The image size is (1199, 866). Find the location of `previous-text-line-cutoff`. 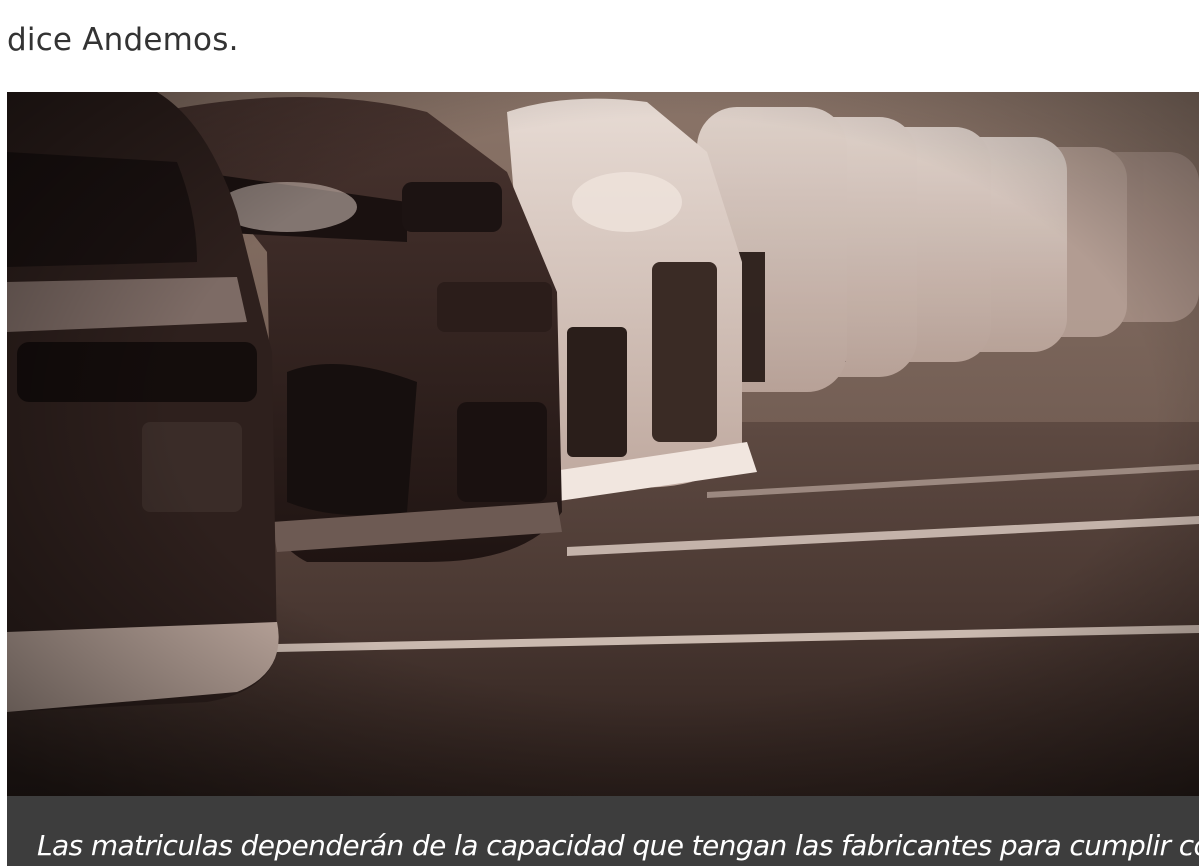

previous-text-line-cutoff is located at coordinates (602, 8).